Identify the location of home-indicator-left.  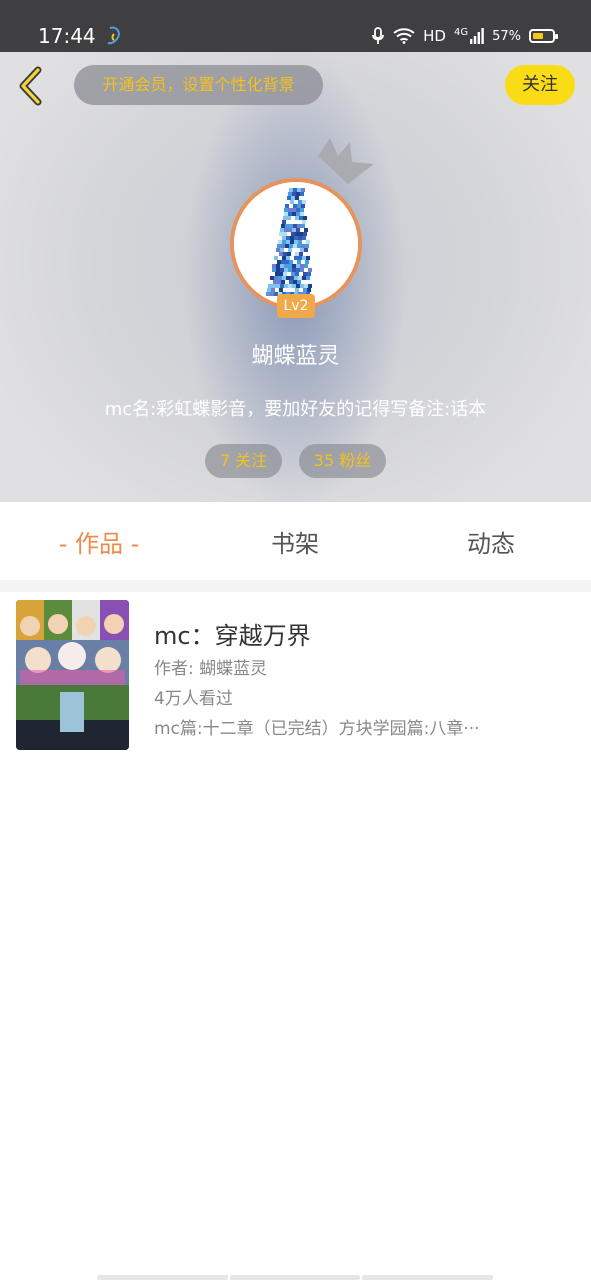
(162, 1277).